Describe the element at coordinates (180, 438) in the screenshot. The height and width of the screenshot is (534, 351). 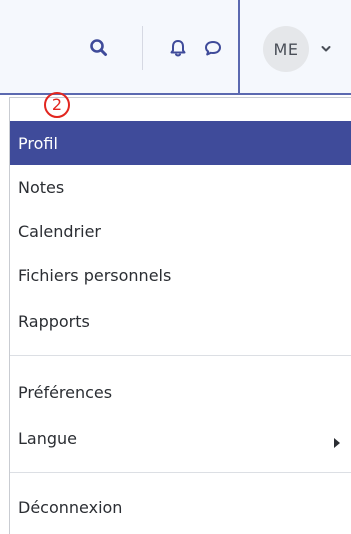
I see `menu-item-langue: Langue` at that location.